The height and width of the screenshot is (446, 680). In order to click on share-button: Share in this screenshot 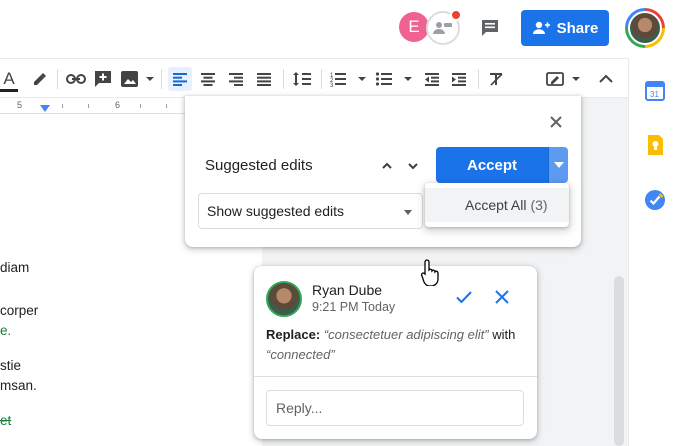, I will do `click(565, 28)`.